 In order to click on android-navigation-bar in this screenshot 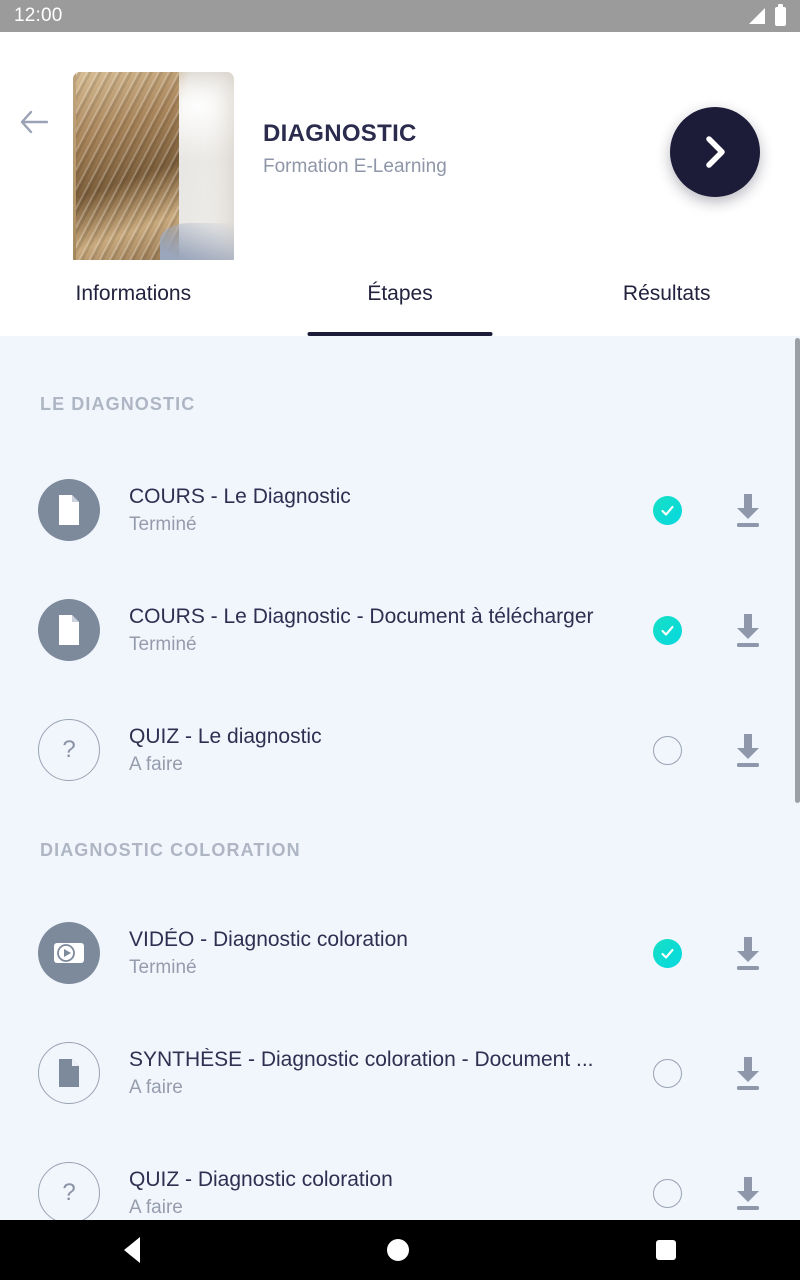, I will do `click(400, 1250)`.